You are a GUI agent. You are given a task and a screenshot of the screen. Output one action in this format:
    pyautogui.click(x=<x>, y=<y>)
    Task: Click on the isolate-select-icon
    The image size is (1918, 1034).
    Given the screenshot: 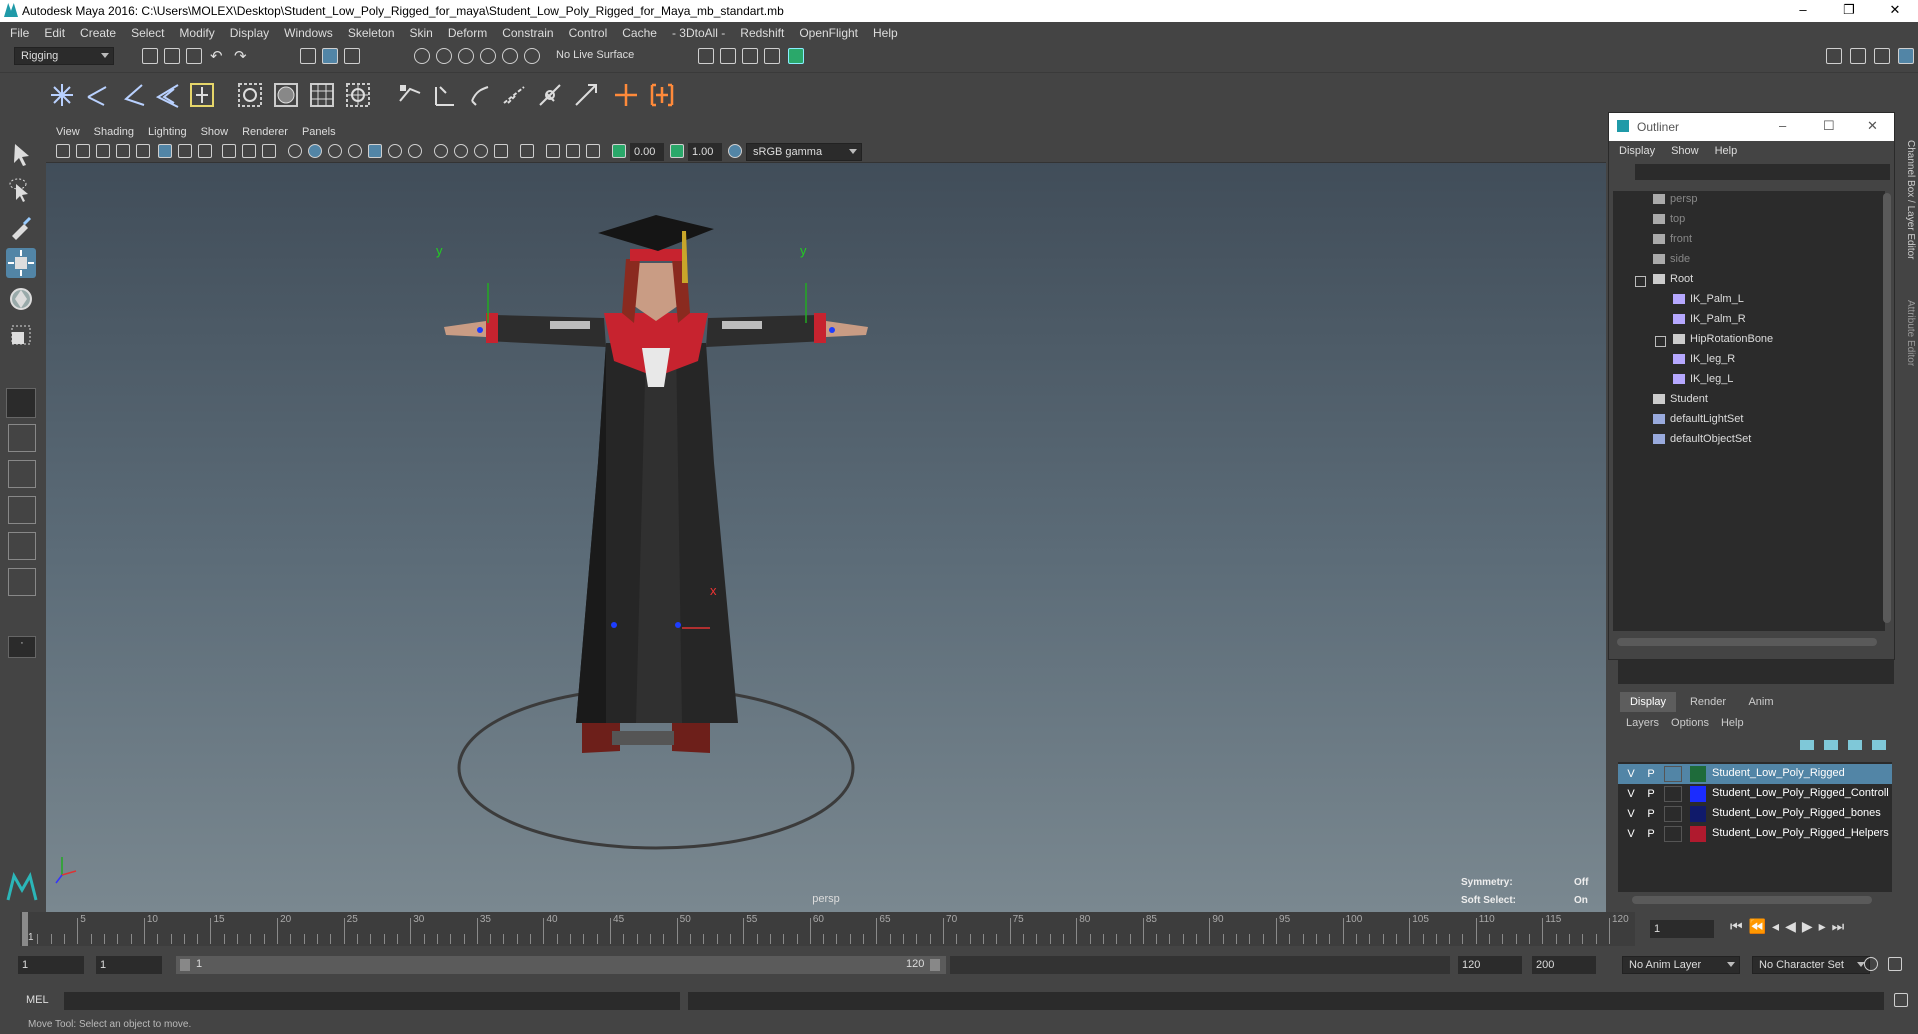 What is the action you would take?
    pyautogui.click(x=527, y=151)
    